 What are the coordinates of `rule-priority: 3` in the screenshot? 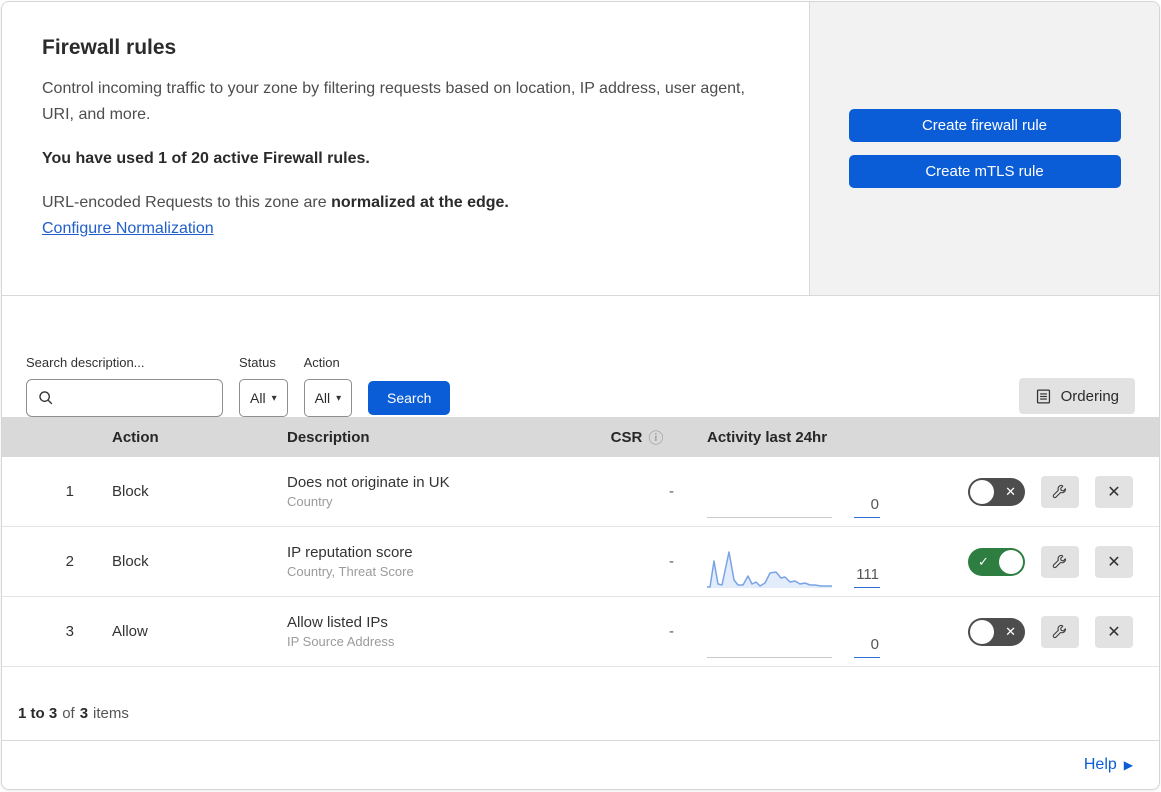 It's located at (69, 631).